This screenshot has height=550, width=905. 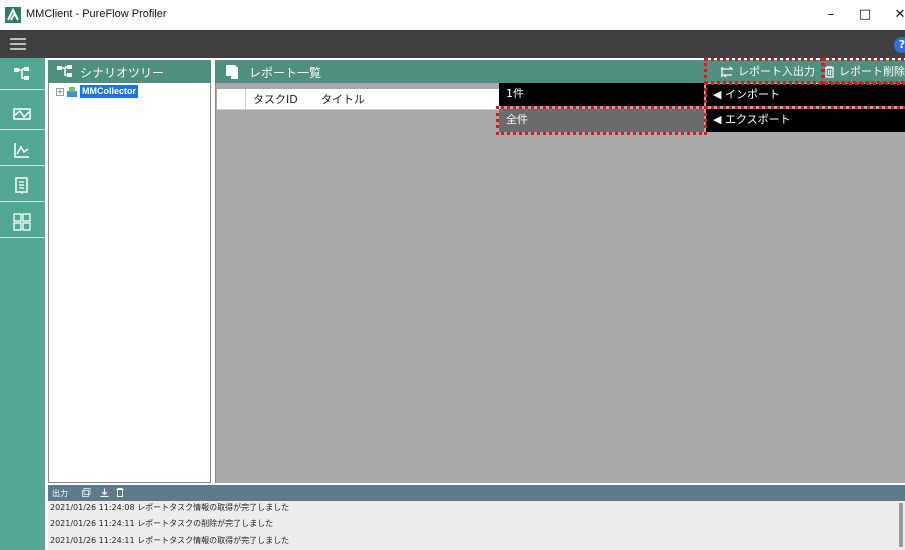 I want to click on app-logo-icon, so click(x=13, y=15).